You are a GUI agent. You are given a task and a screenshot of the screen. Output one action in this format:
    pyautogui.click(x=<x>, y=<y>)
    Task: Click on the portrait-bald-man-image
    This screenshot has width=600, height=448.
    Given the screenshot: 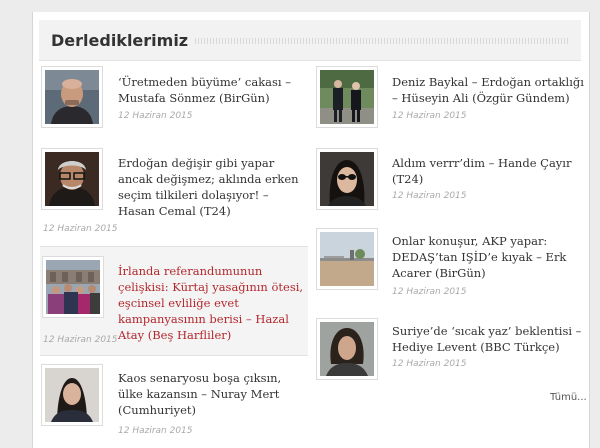 What is the action you would take?
    pyautogui.click(x=72, y=97)
    